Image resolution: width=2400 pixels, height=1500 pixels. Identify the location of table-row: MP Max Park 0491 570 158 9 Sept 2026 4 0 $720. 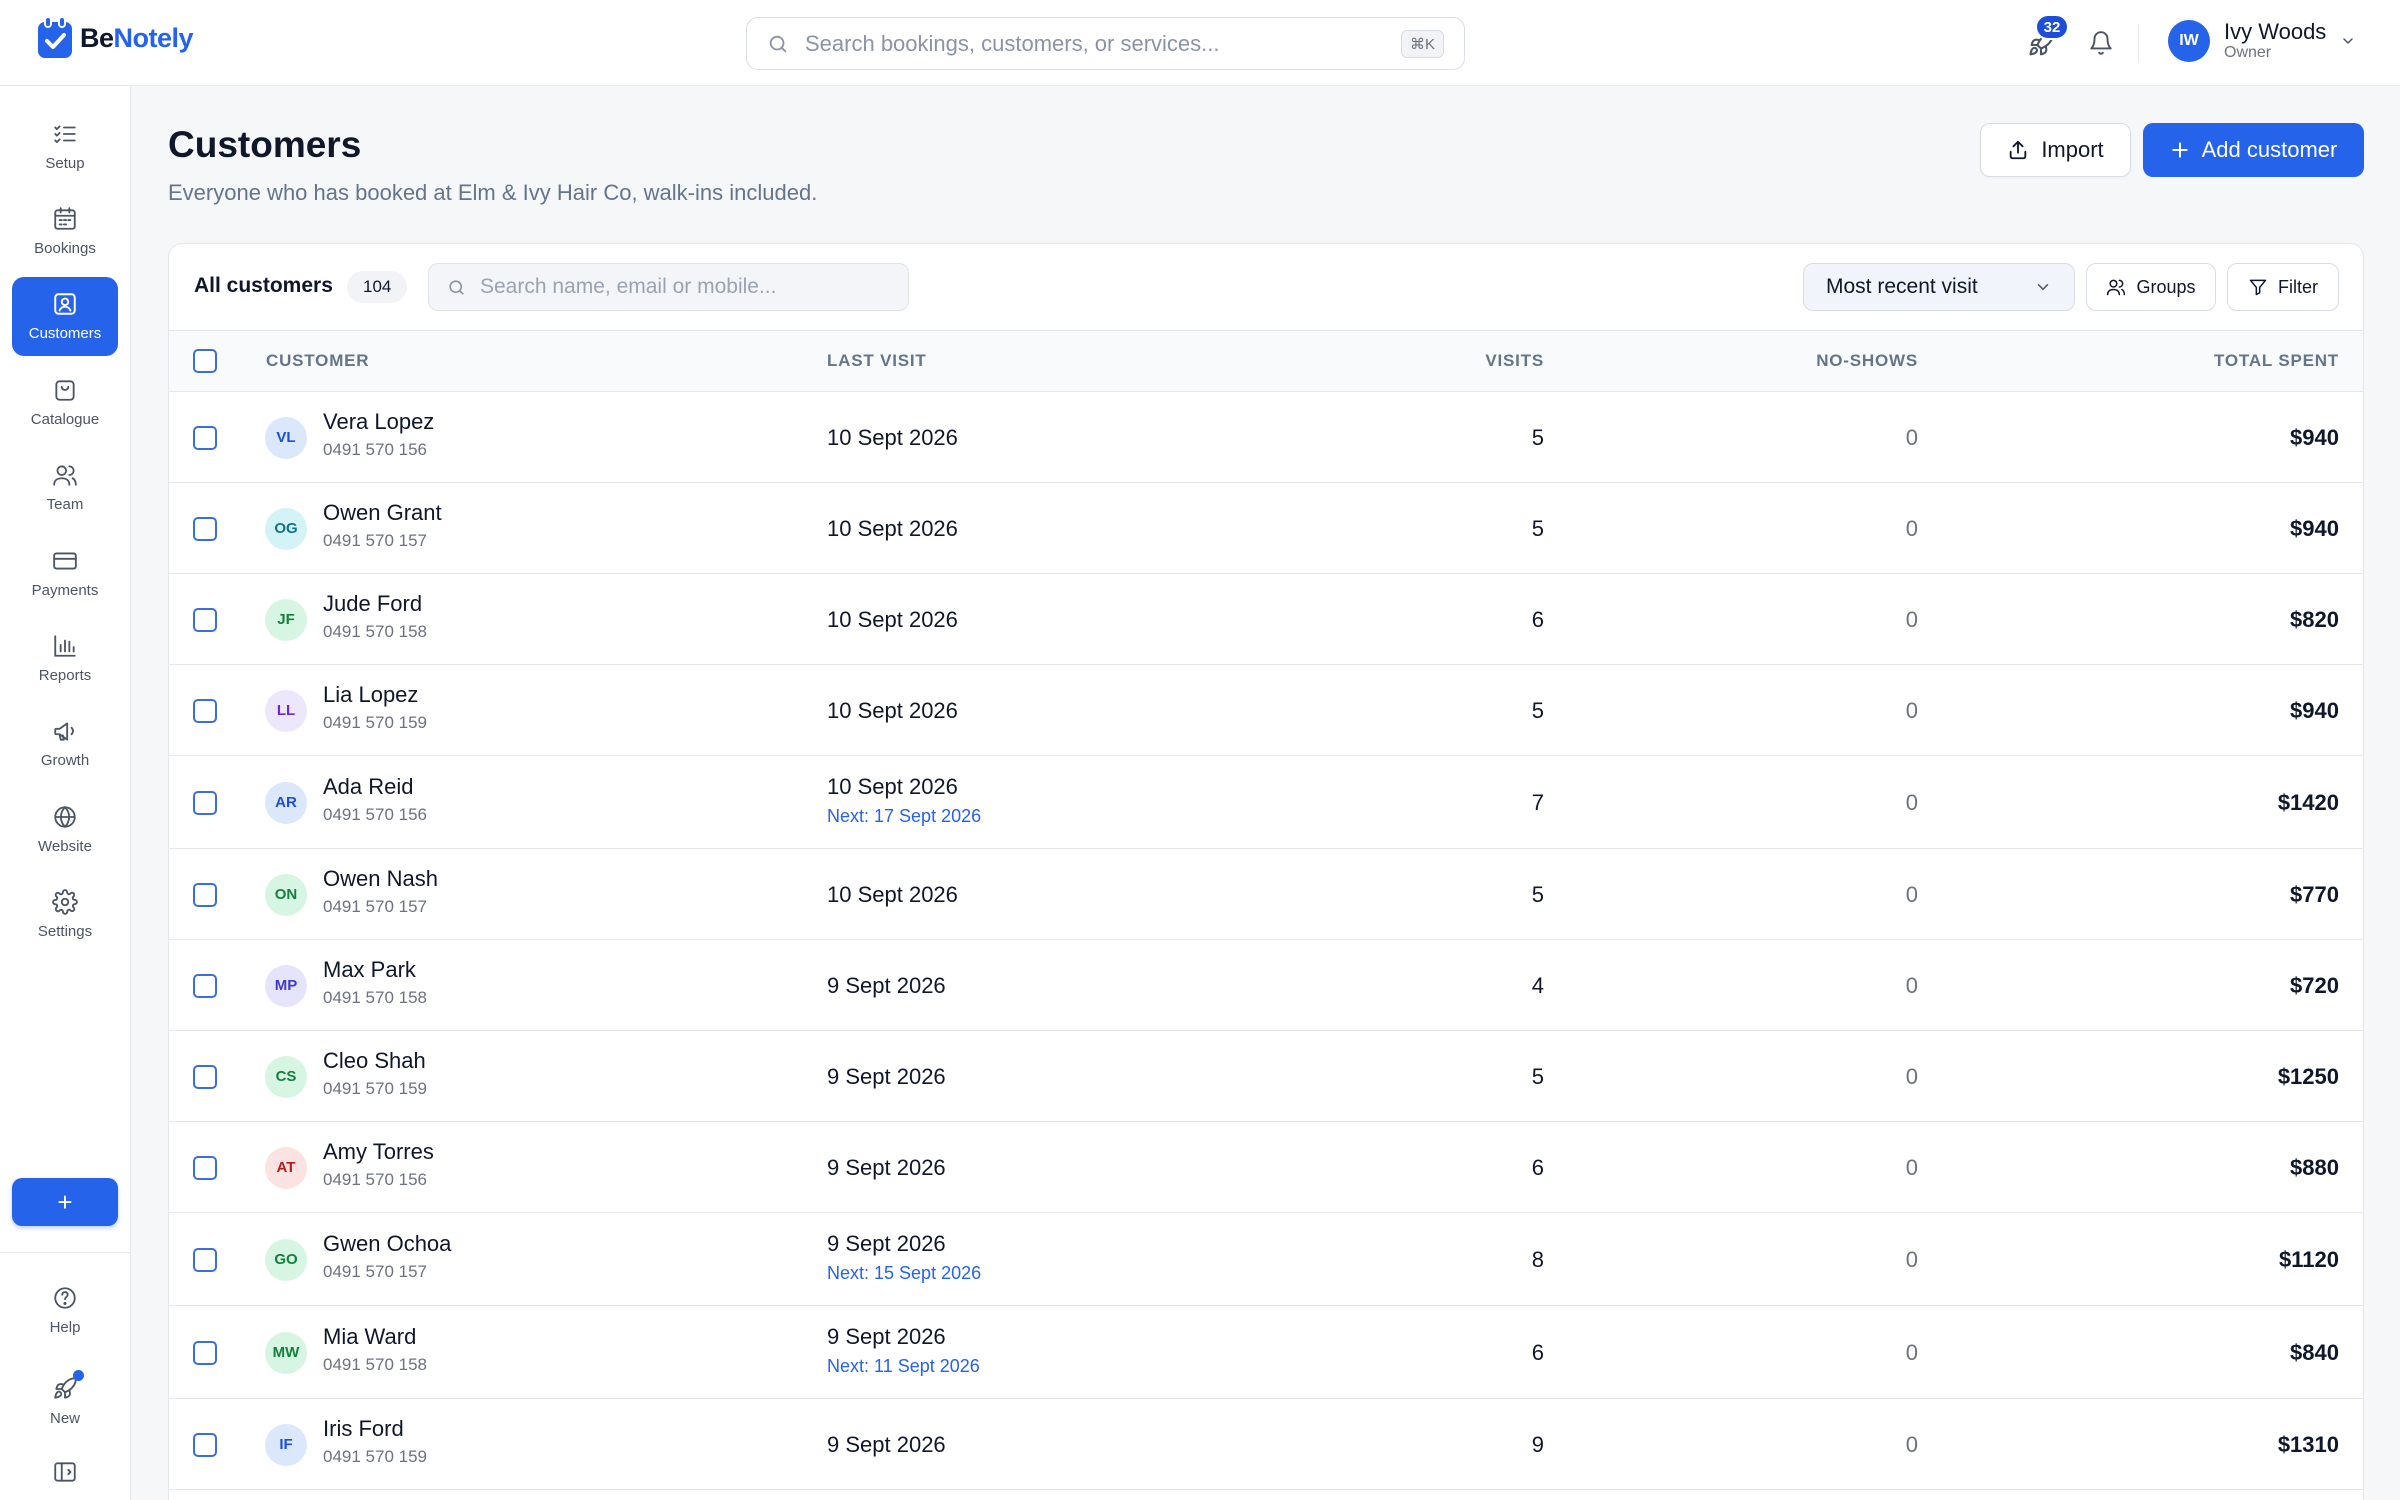
(1266, 985).